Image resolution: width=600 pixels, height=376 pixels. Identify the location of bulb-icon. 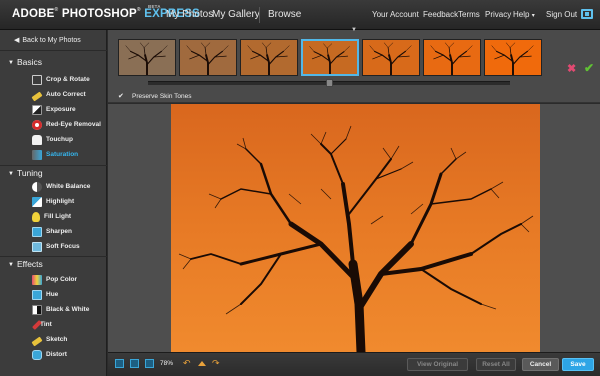
(36, 216).